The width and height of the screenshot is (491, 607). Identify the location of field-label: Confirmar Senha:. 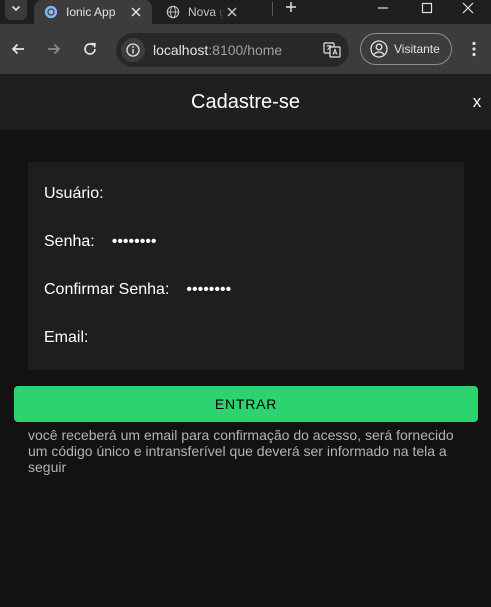
(107, 289).